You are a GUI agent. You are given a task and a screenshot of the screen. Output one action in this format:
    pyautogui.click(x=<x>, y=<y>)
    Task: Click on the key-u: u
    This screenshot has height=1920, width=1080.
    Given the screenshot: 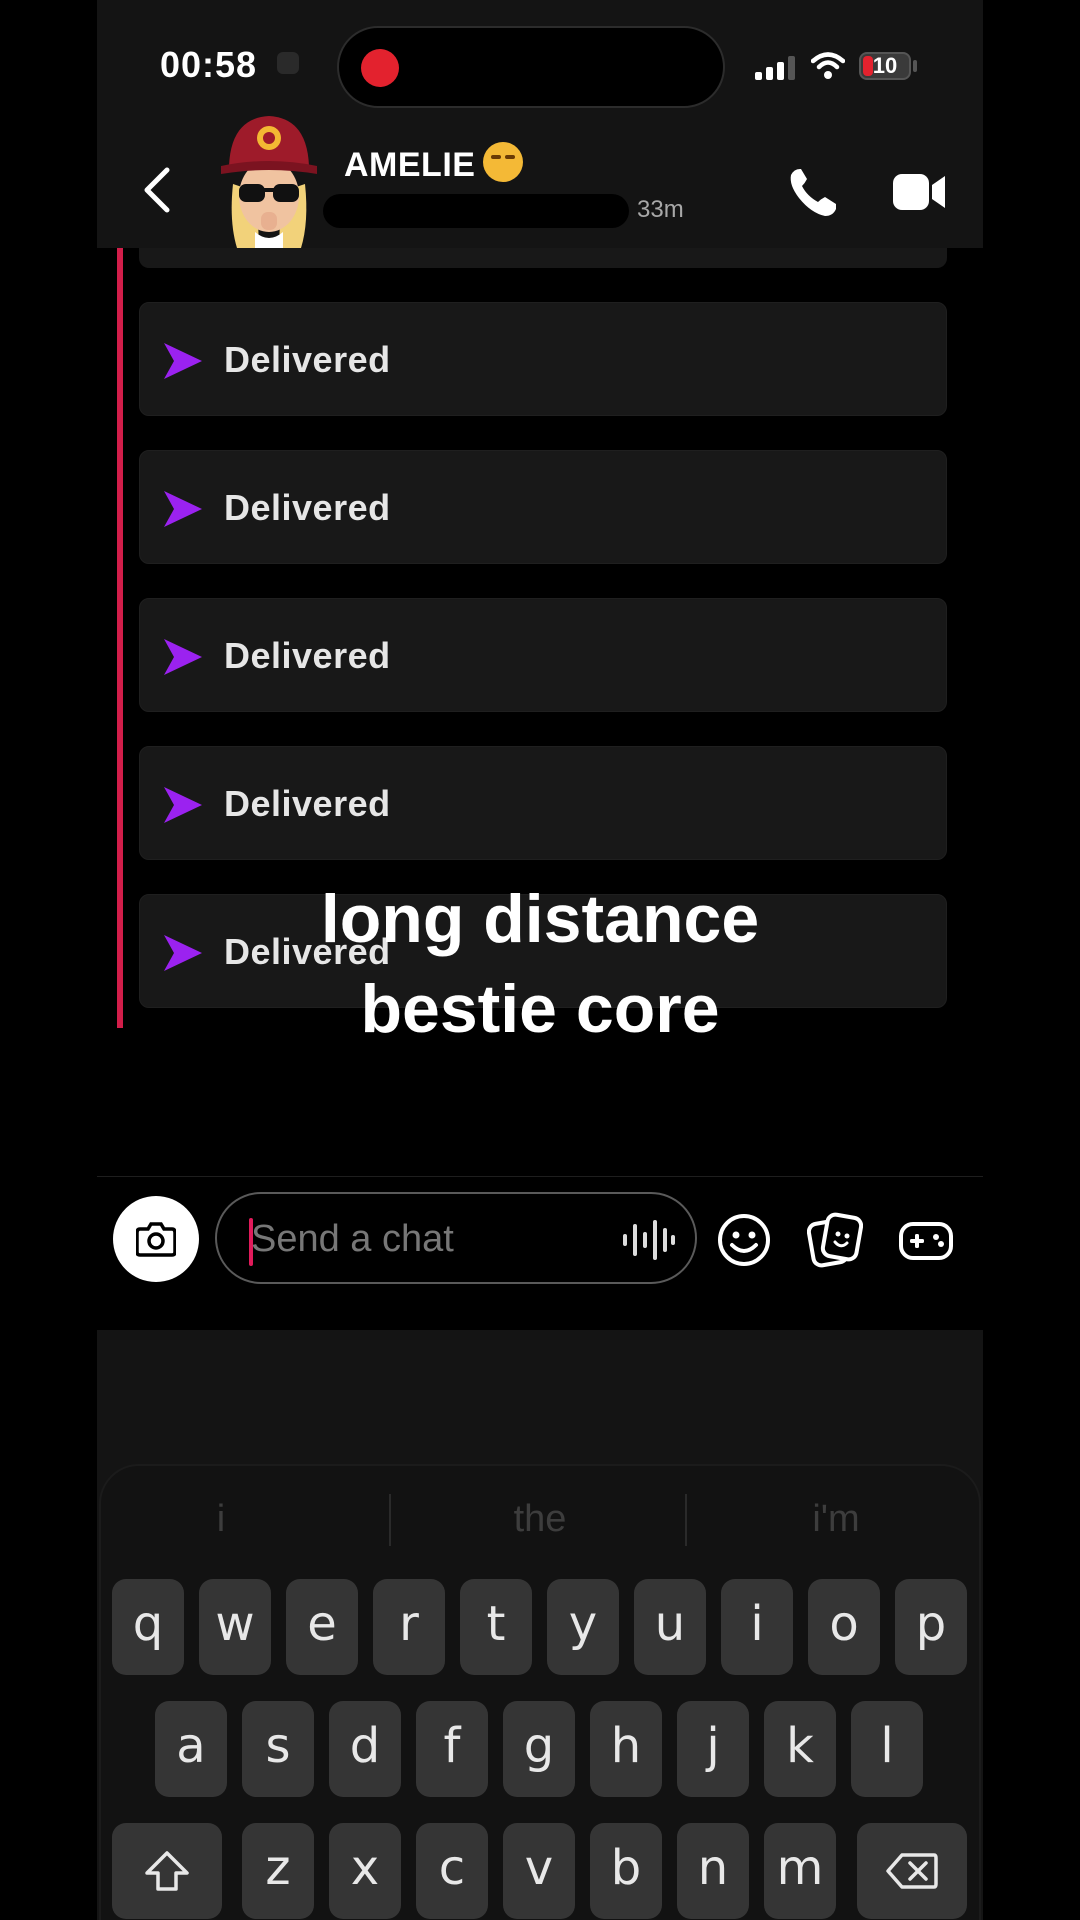 What is the action you would take?
    pyautogui.click(x=670, y=1627)
    